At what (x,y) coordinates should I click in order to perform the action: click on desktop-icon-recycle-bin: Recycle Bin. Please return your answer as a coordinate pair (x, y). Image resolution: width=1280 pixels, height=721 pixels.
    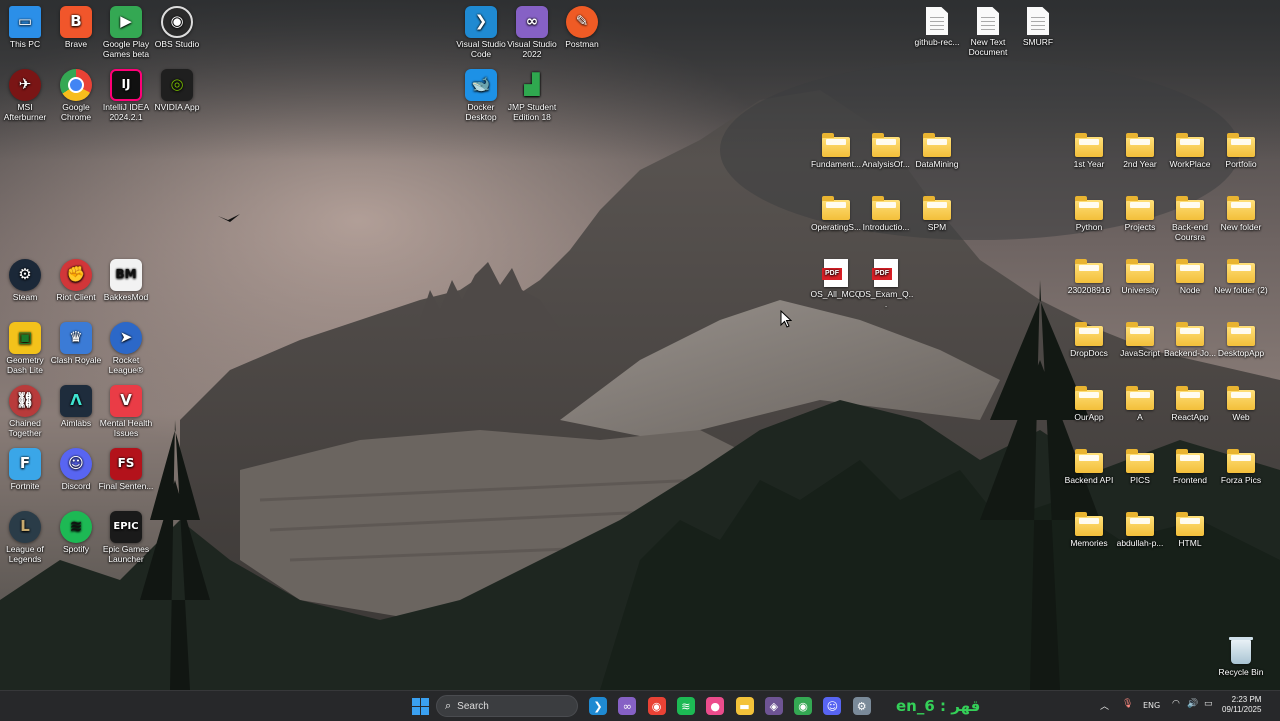
    Looking at the image, I should click on (1241, 656).